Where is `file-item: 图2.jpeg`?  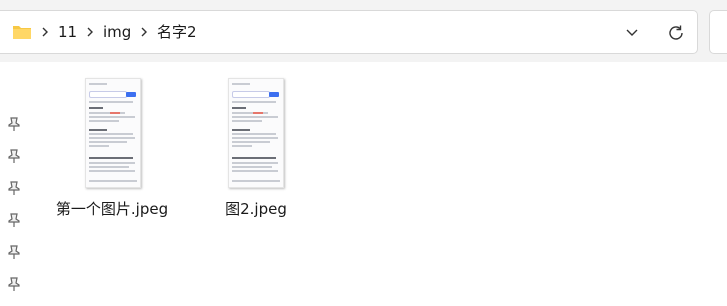
file-item: 图2.jpeg is located at coordinates (256, 148).